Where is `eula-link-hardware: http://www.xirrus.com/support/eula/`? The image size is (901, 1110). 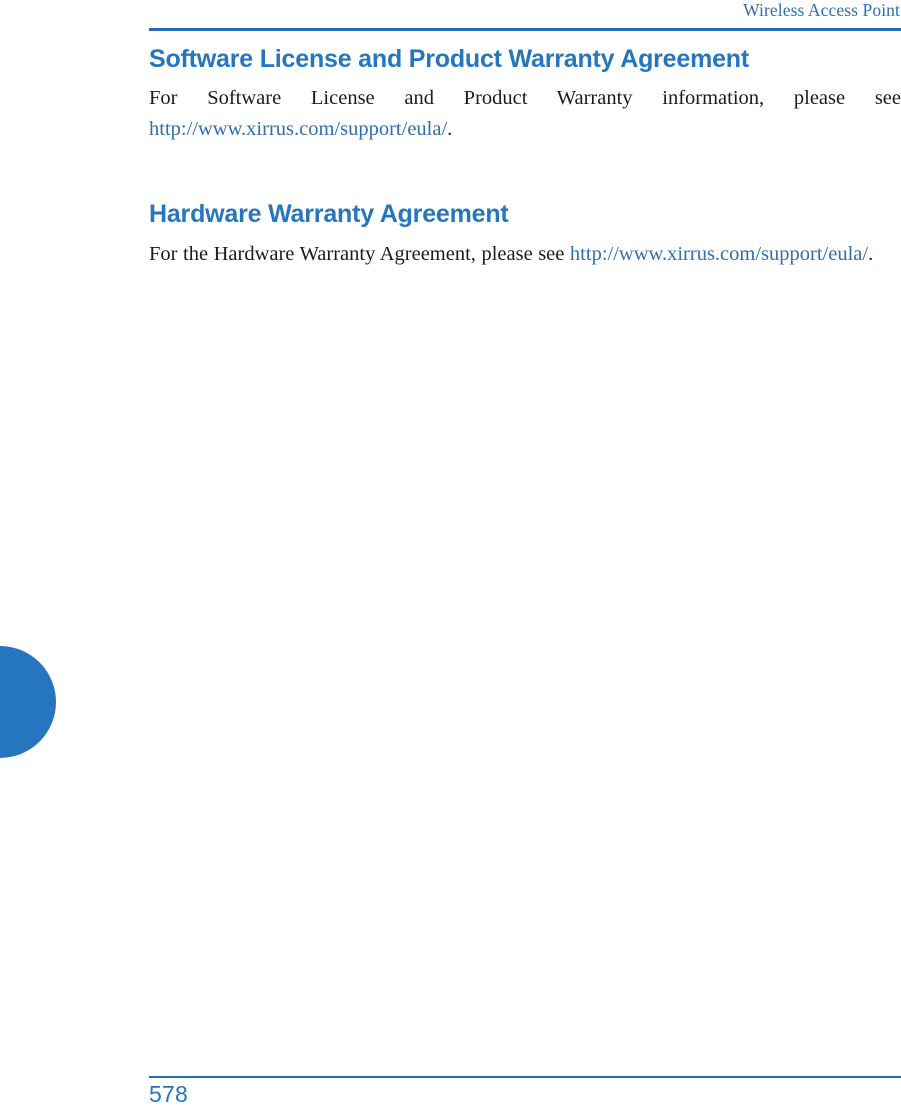 eula-link-hardware: http://www.xirrus.com/support/eula/ is located at coordinates (719, 254).